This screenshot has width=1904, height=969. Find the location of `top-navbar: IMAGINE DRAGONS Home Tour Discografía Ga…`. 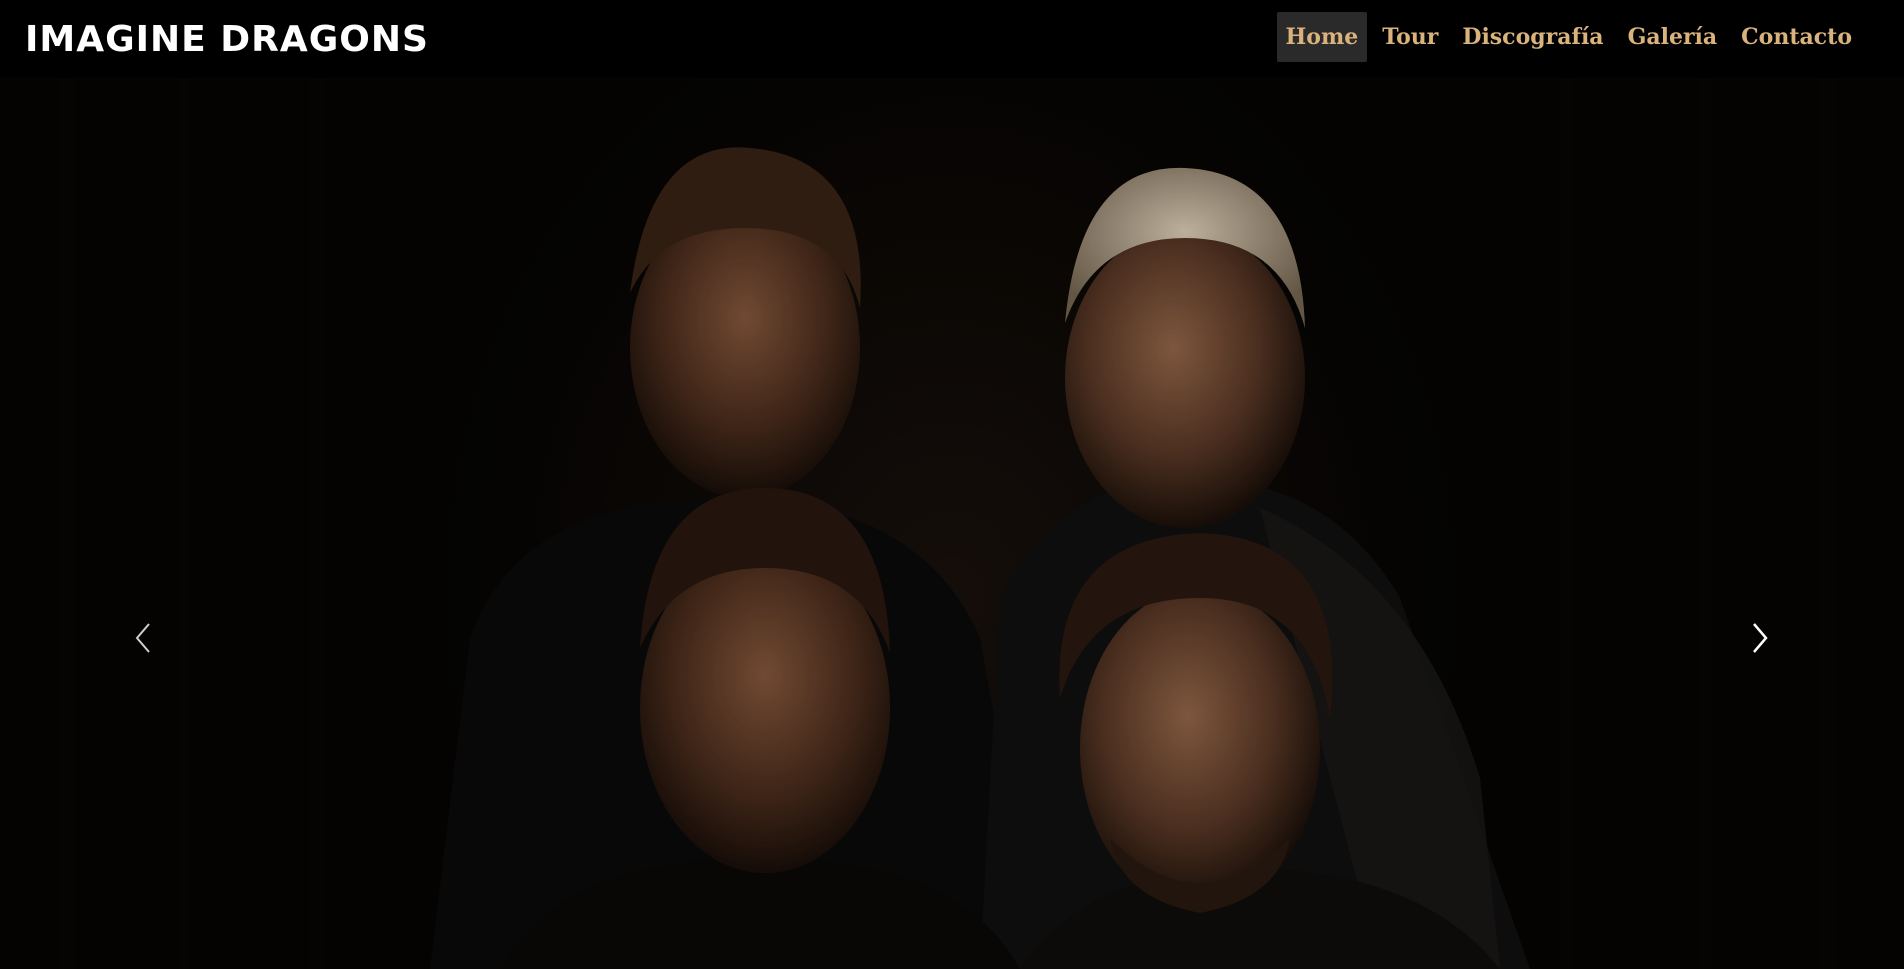

top-navbar: IMAGINE DRAGONS Home Tour Discografía Ga… is located at coordinates (952, 39).